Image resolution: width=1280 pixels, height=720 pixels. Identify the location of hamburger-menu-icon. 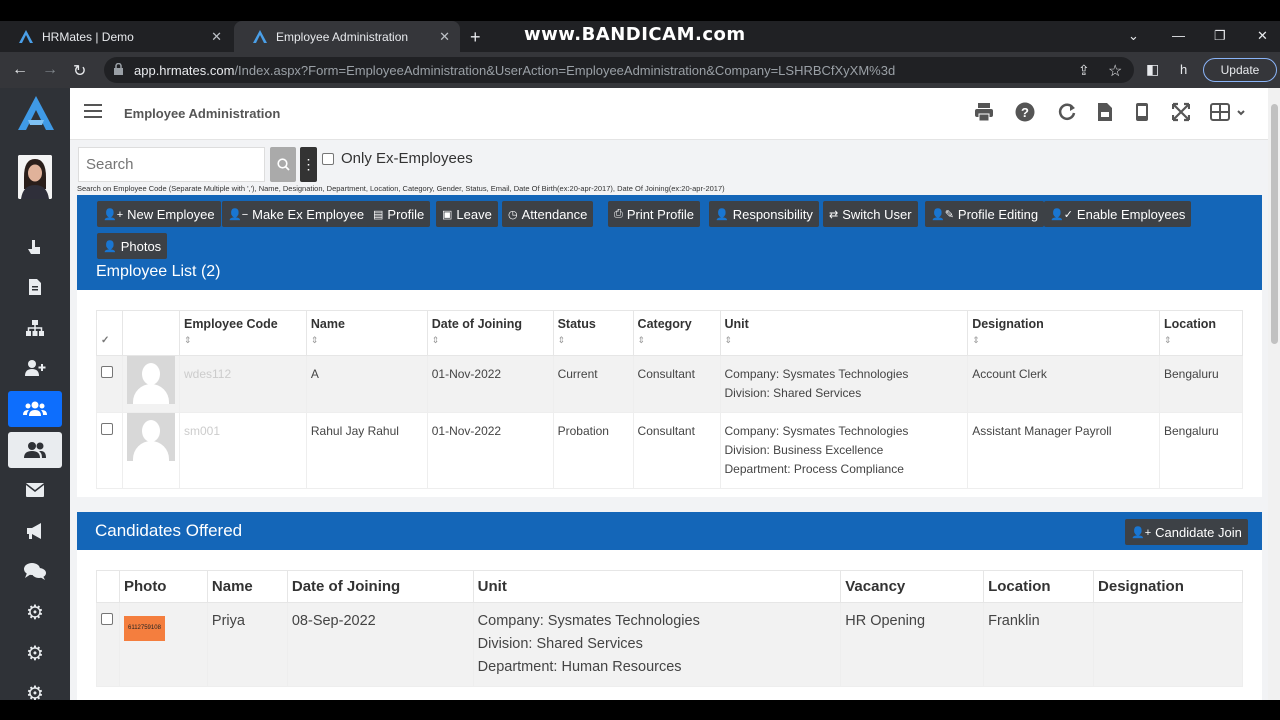
(93, 111).